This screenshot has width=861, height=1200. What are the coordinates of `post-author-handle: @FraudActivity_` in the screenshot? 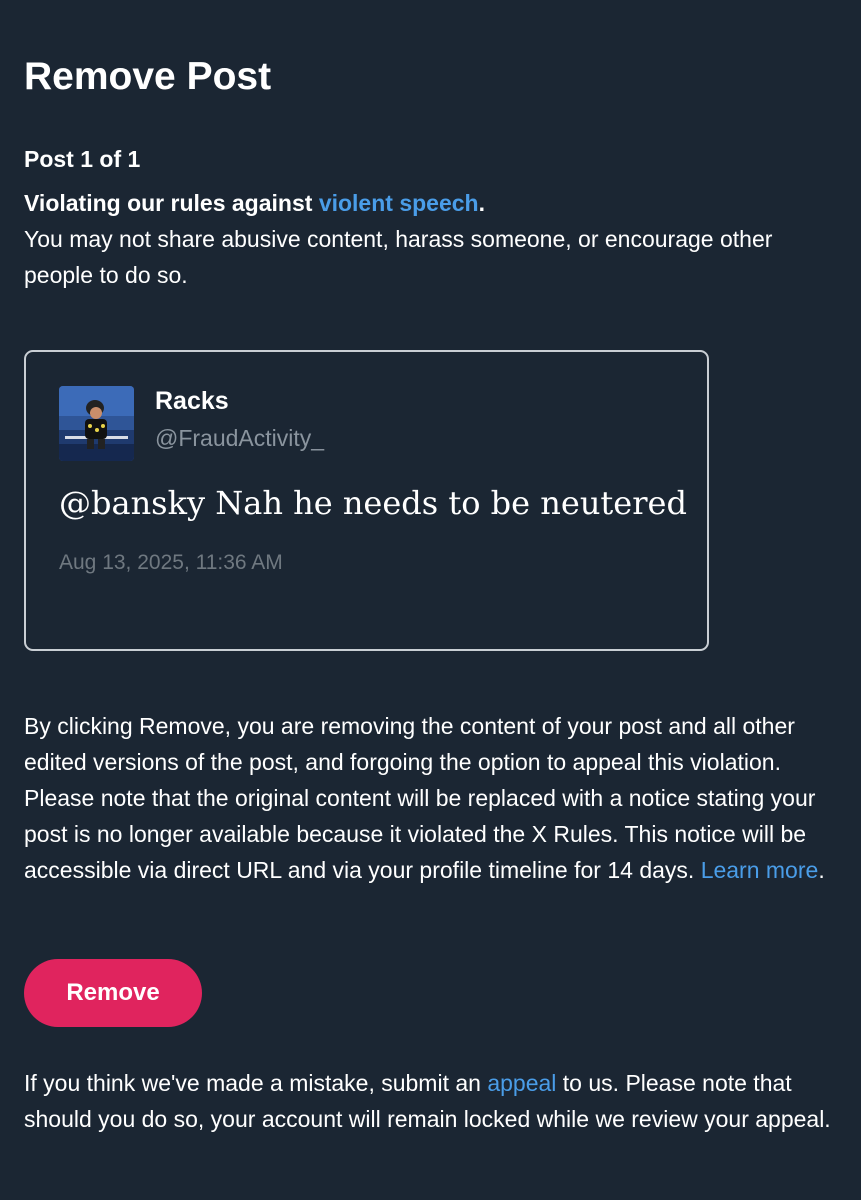 It's located at (240, 438).